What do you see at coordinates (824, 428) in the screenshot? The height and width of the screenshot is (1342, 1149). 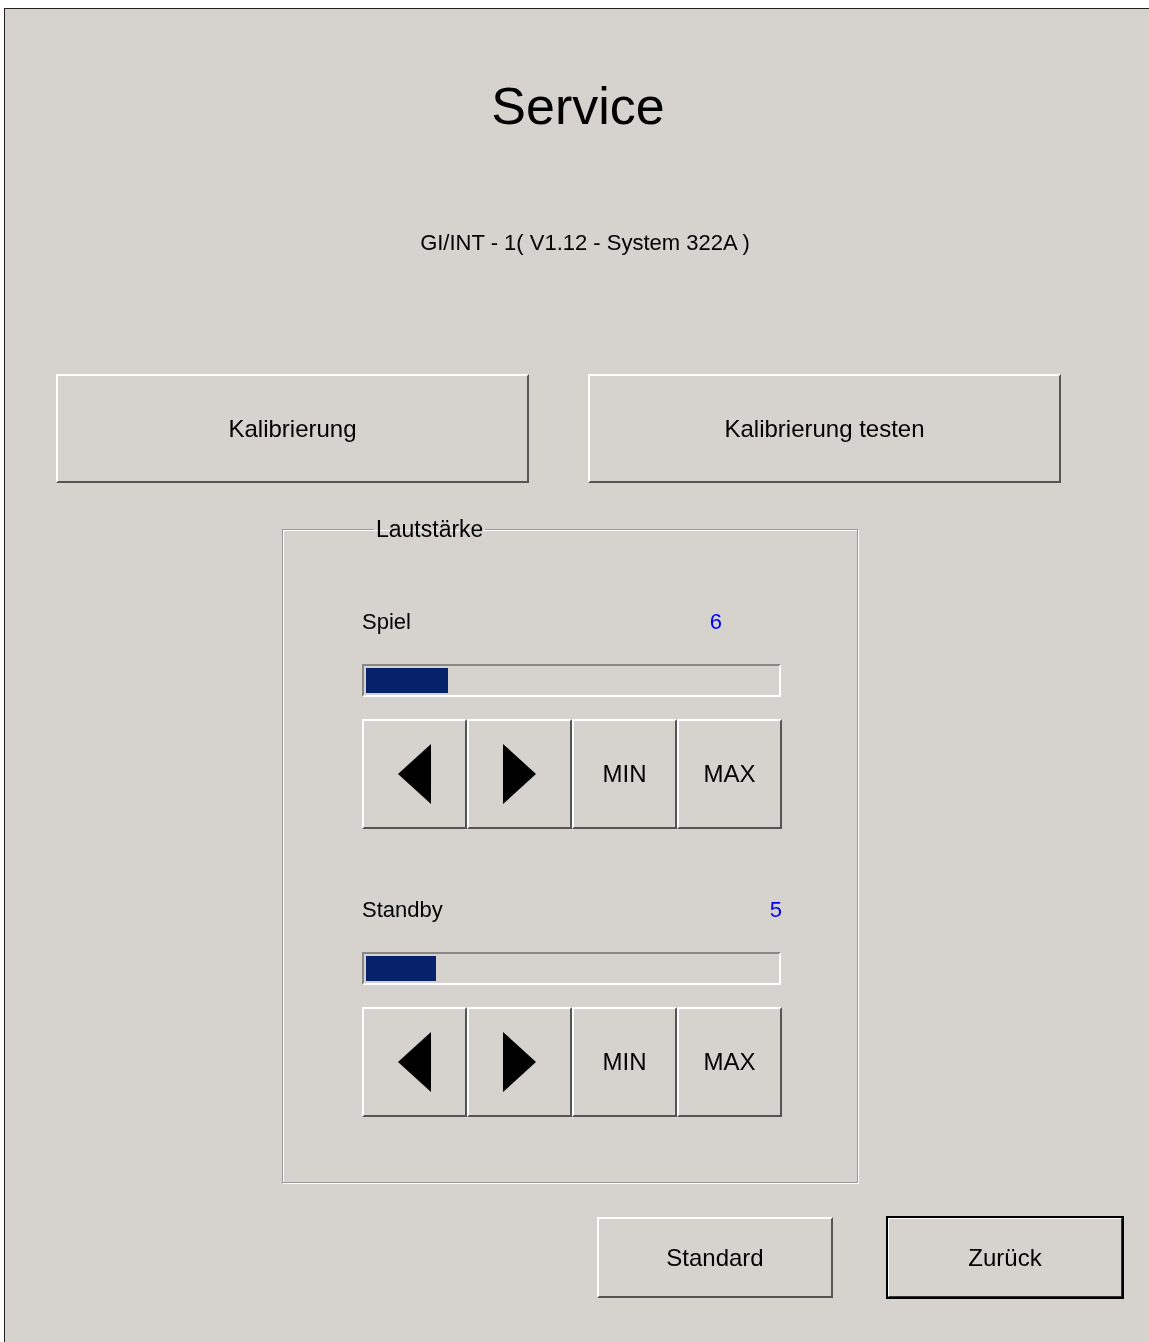 I see `calibration-button: Kalibrierung testen` at bounding box center [824, 428].